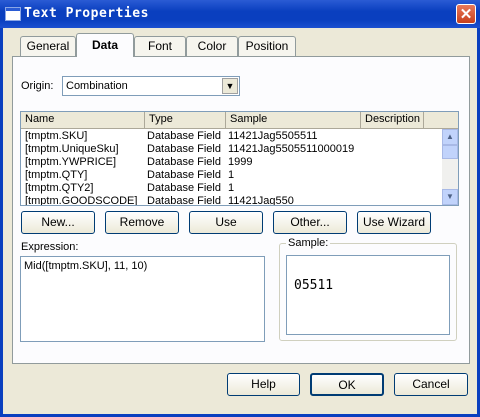 This screenshot has height=417, width=480. Describe the element at coordinates (308, 243) in the screenshot. I see `sample-label: Sample:` at that location.